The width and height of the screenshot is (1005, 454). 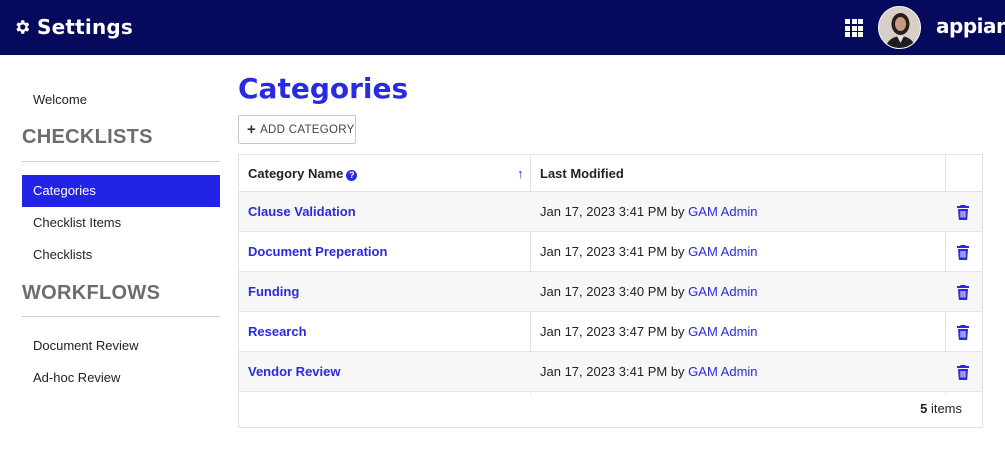 I want to click on sidebar-item-label: Categories, so click(x=64, y=190).